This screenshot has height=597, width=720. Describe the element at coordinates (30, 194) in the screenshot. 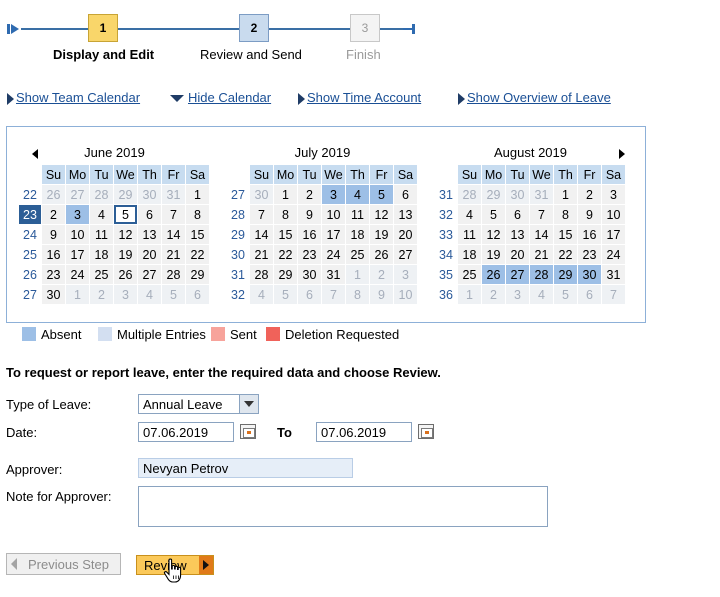

I see `week-number: 22` at that location.